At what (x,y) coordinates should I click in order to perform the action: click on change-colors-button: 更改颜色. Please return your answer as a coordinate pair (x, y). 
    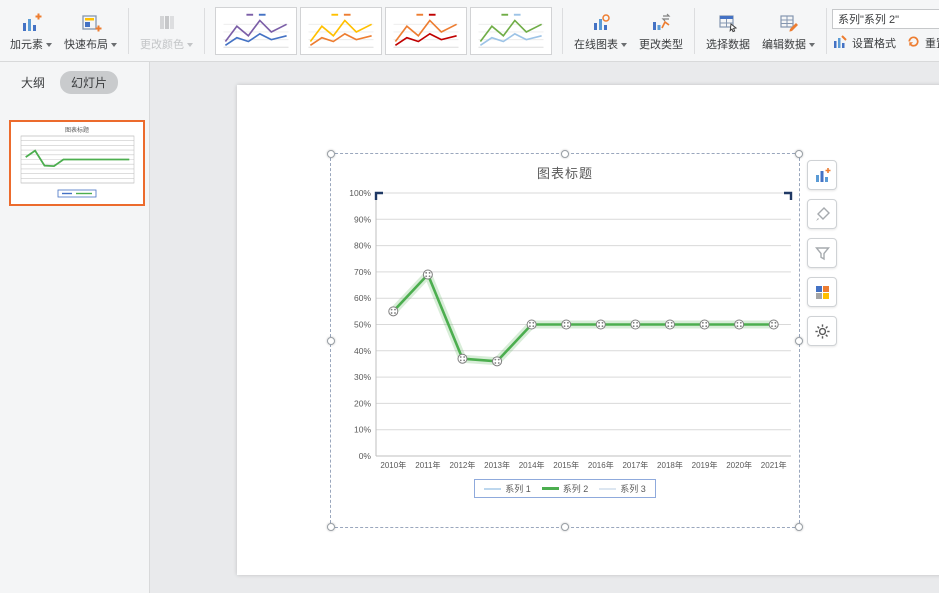
    Looking at the image, I should click on (166, 31).